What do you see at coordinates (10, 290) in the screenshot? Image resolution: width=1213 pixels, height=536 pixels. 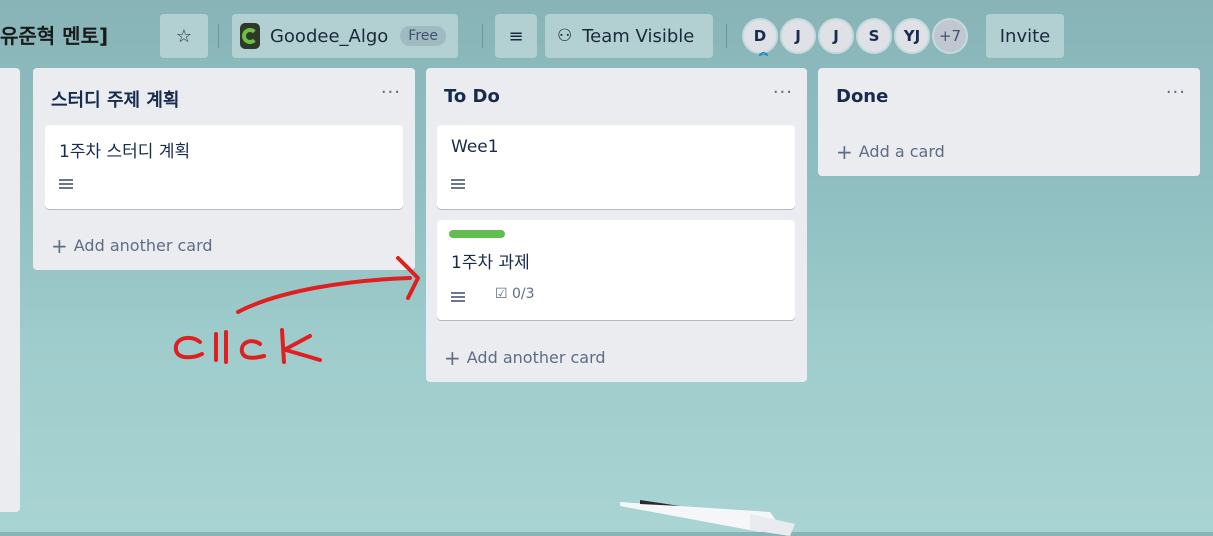 I see `list-partial` at bounding box center [10, 290].